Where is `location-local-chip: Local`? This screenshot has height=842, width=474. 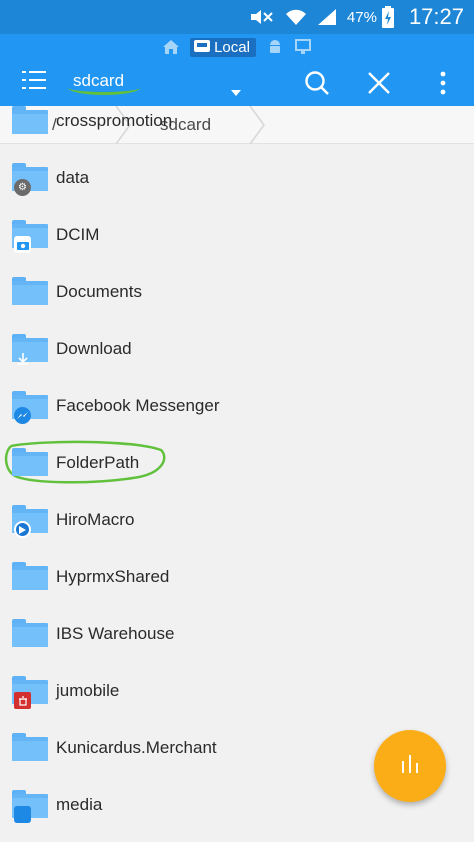
location-local-chip: Local is located at coordinates (223, 47).